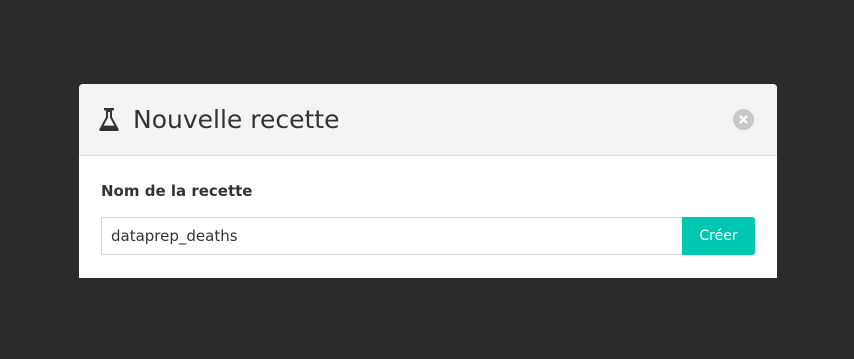 Image resolution: width=854 pixels, height=359 pixels. What do you see at coordinates (236, 119) in the screenshot?
I see `dialog-title: Nouvelle recette` at bounding box center [236, 119].